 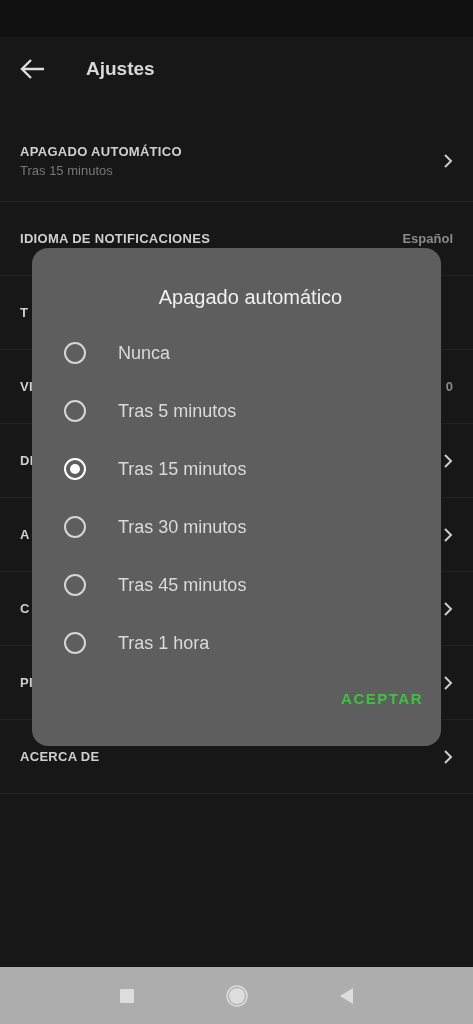 What do you see at coordinates (250, 297) in the screenshot?
I see `dialog-title: Apagado automático` at bounding box center [250, 297].